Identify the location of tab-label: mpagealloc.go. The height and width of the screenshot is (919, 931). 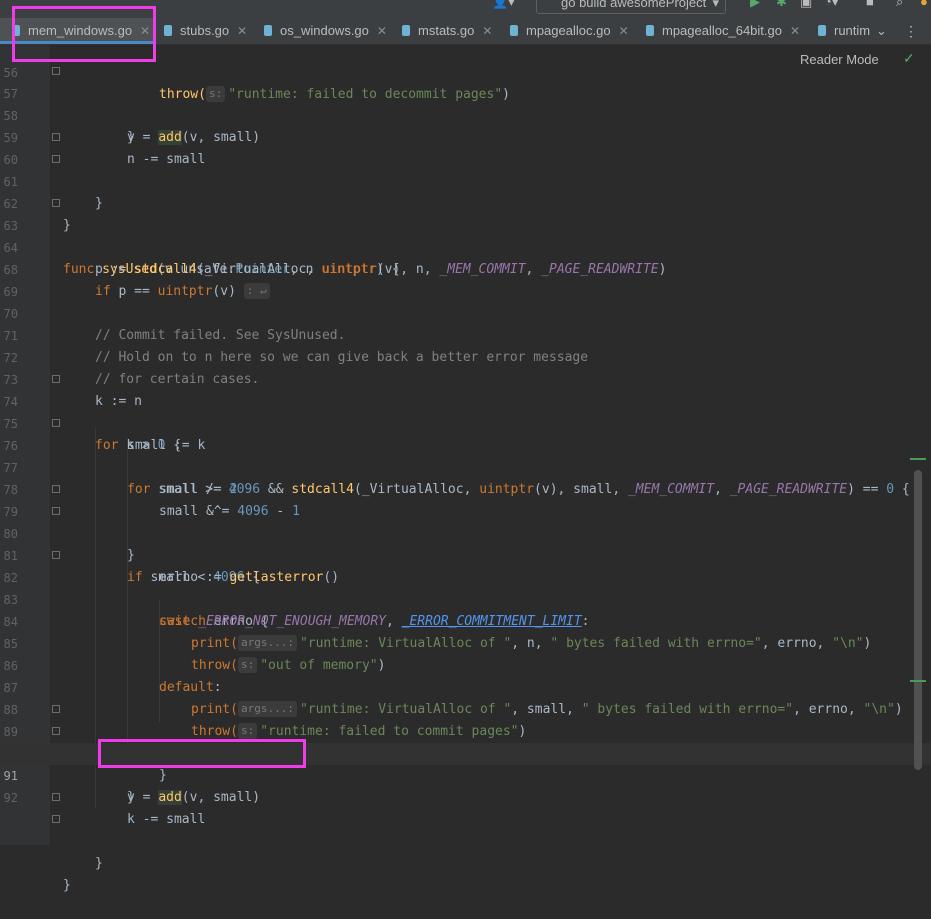
(568, 30).